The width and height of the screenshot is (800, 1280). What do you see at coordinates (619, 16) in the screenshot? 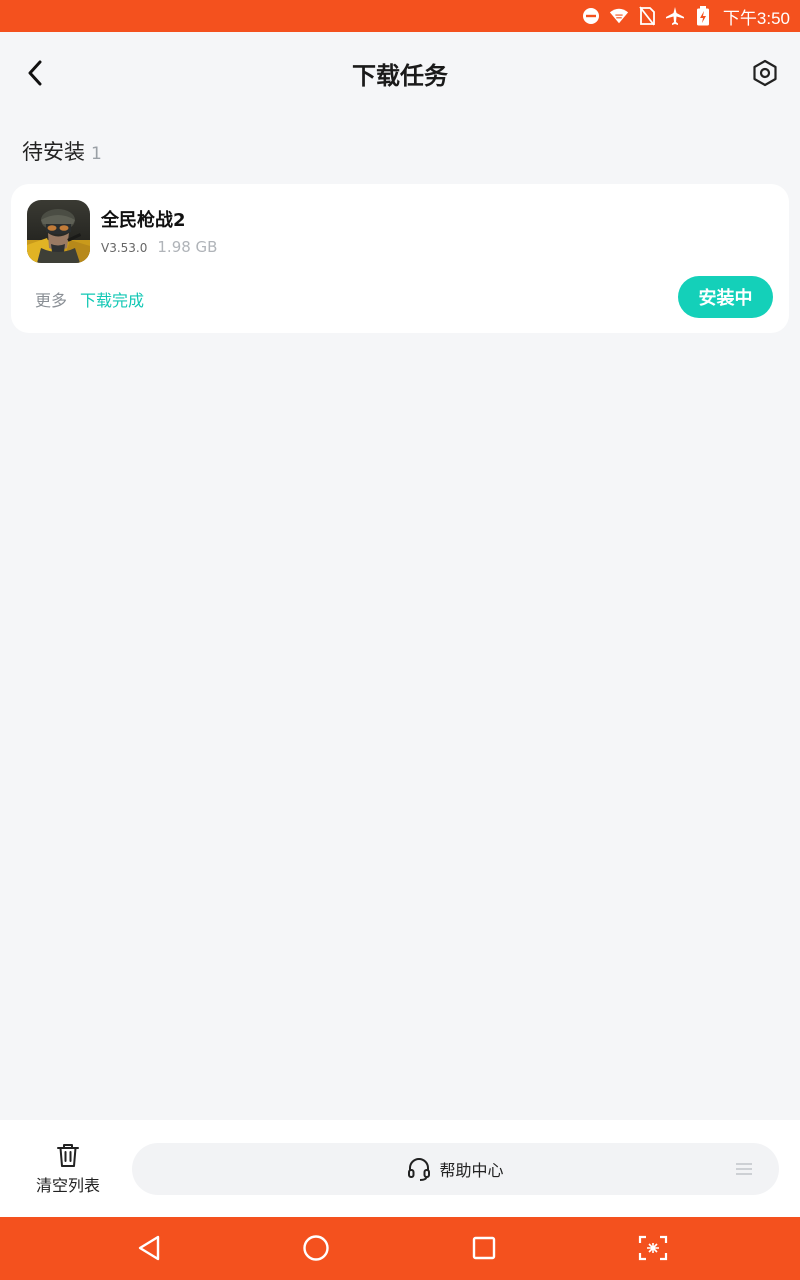
I see `wifi-icon` at bounding box center [619, 16].